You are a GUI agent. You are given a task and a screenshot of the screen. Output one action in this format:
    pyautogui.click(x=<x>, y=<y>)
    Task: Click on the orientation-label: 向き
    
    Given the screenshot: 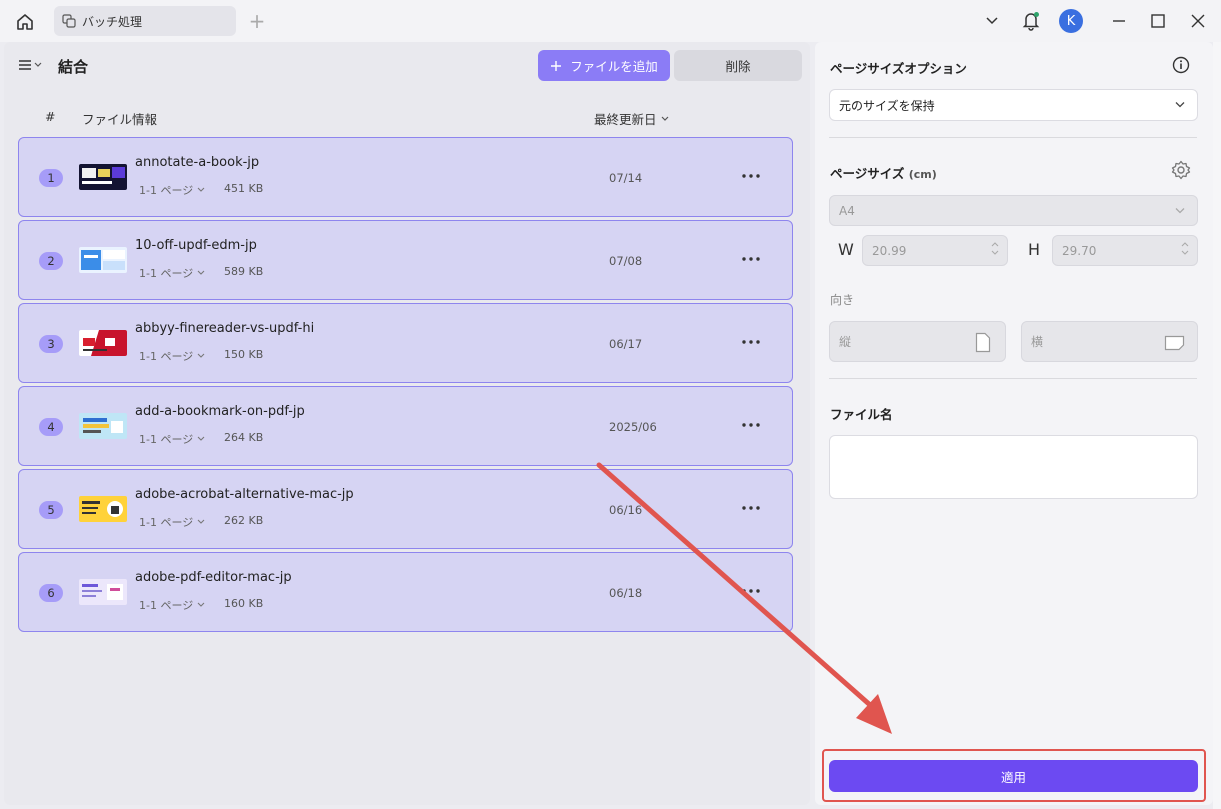 What is the action you would take?
    pyautogui.click(x=842, y=300)
    